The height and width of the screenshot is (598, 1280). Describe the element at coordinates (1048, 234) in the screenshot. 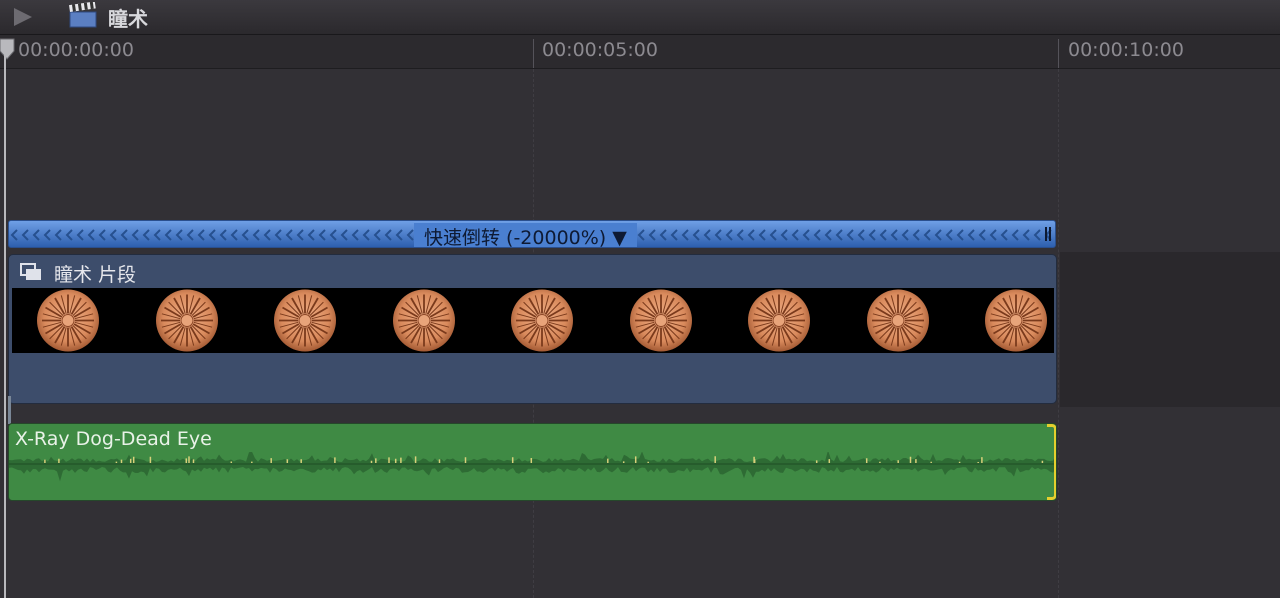

I see `retime-handle-icon` at that location.